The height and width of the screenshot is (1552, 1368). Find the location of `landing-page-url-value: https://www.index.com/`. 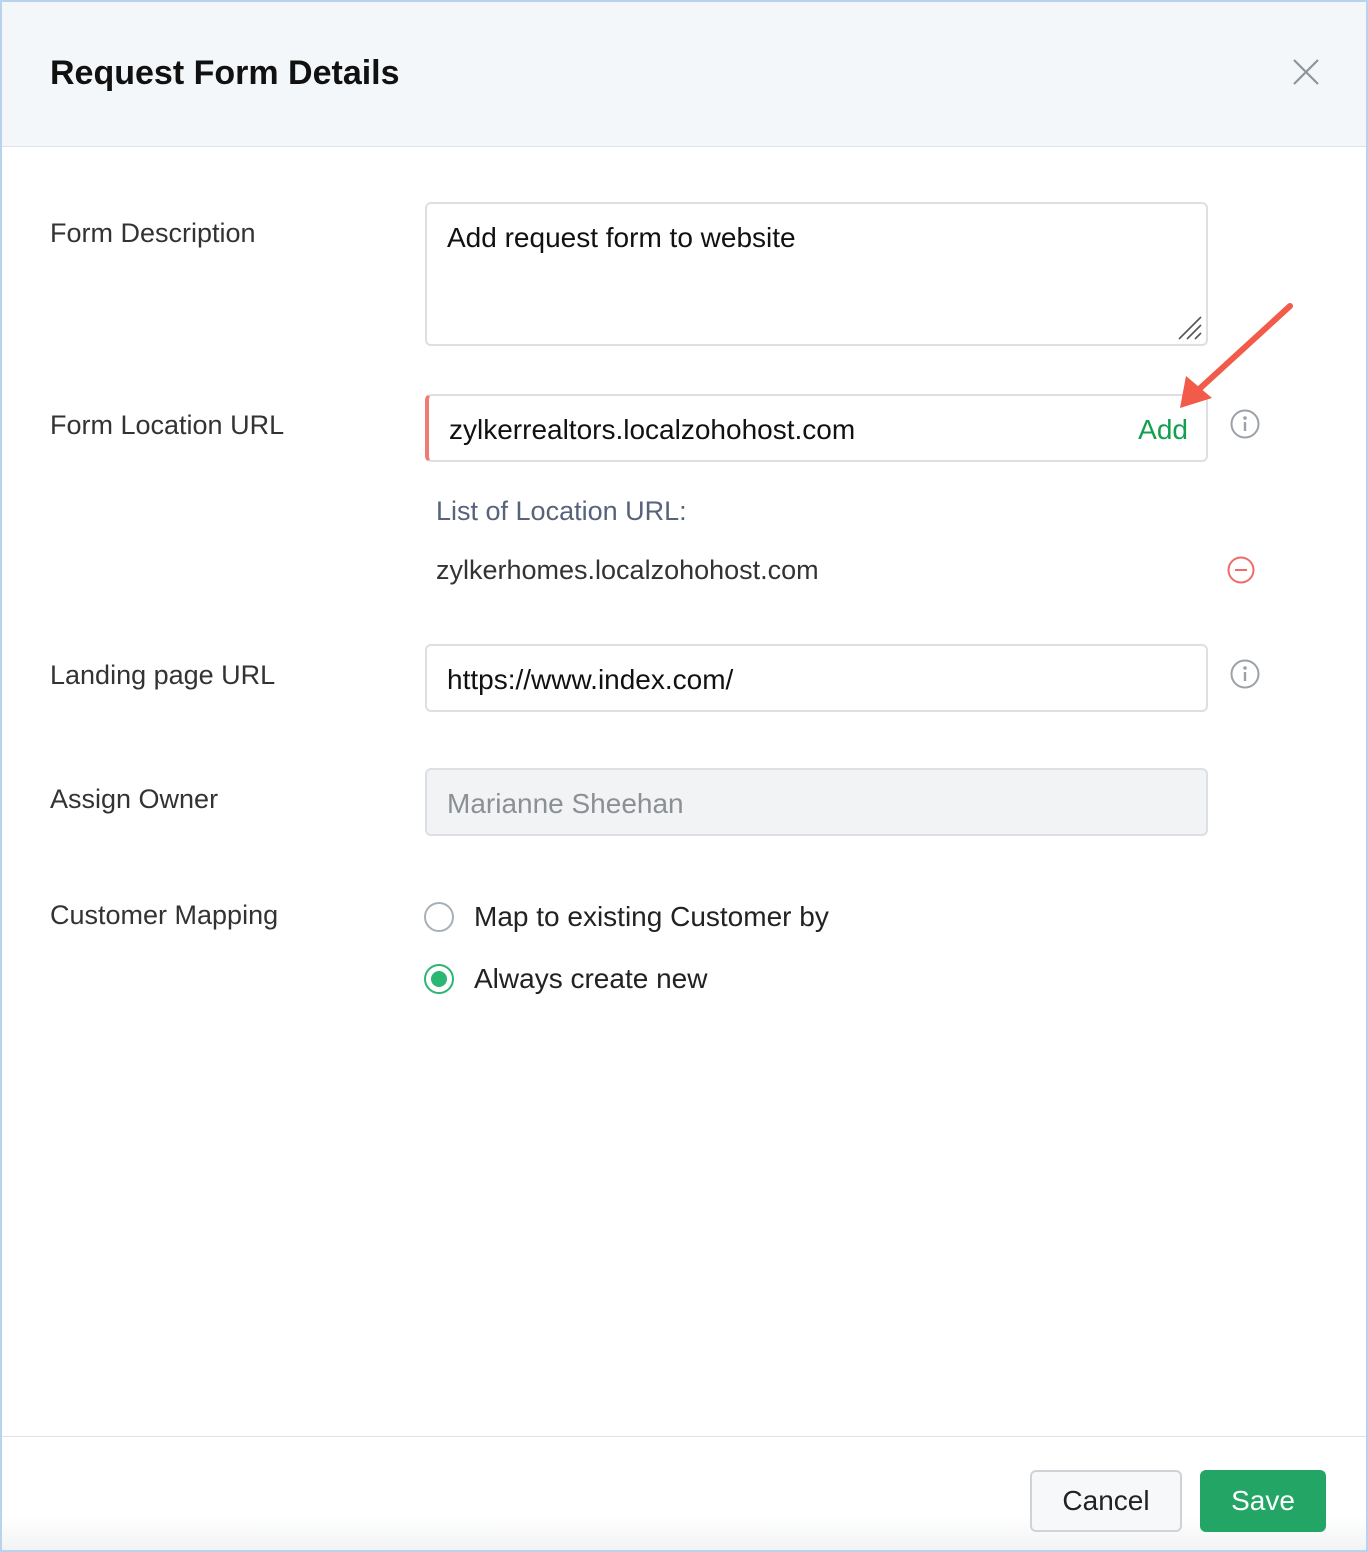

landing-page-url-value: https://www.index.com/ is located at coordinates (590, 679).